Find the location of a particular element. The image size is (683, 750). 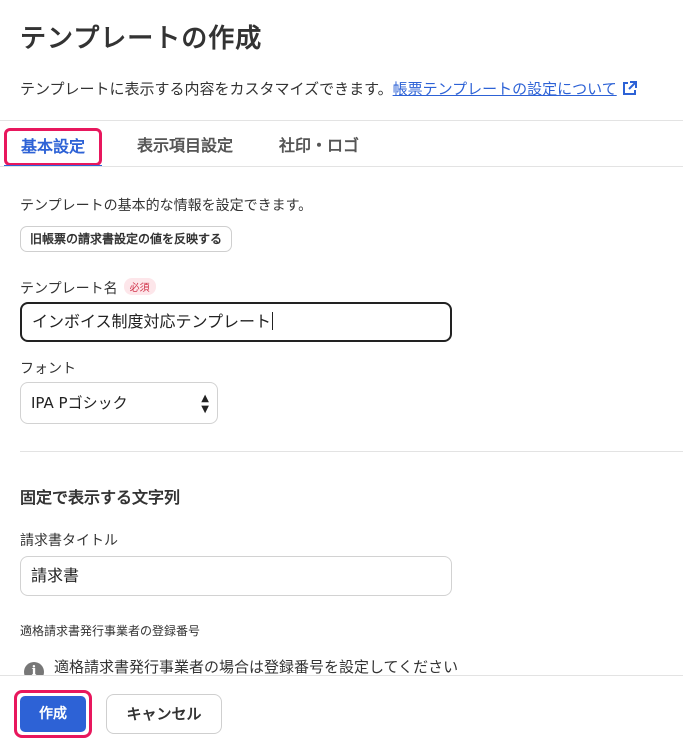

section-divider is located at coordinates (351, 451).